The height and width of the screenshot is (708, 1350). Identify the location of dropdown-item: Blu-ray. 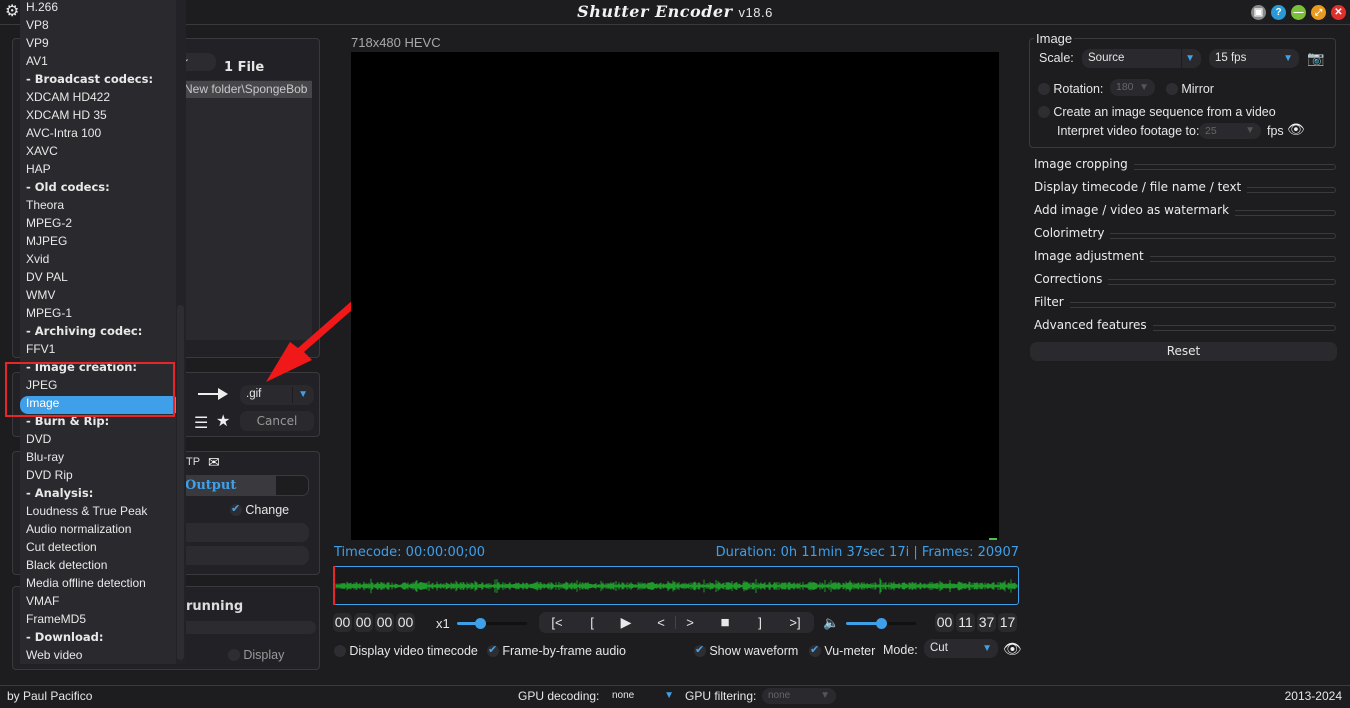
(98, 459).